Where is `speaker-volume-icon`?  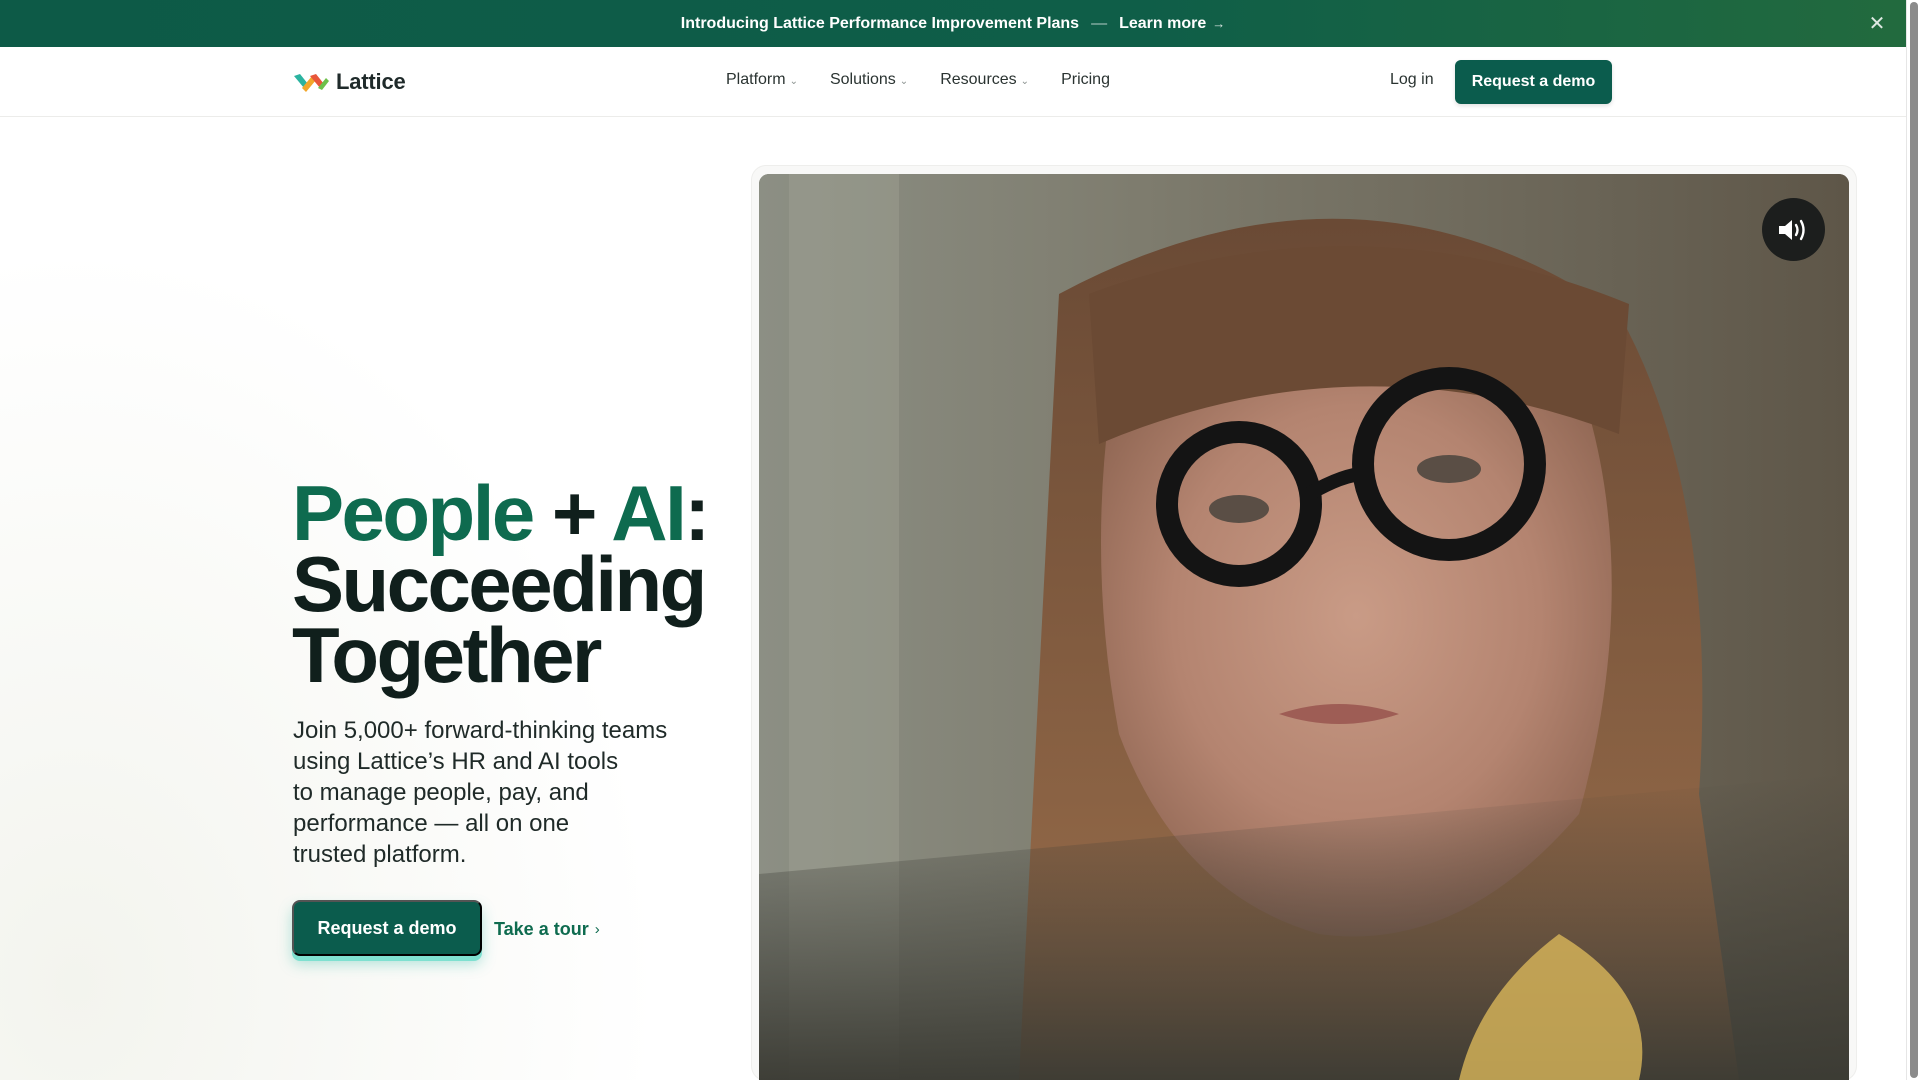 speaker-volume-icon is located at coordinates (1791, 229).